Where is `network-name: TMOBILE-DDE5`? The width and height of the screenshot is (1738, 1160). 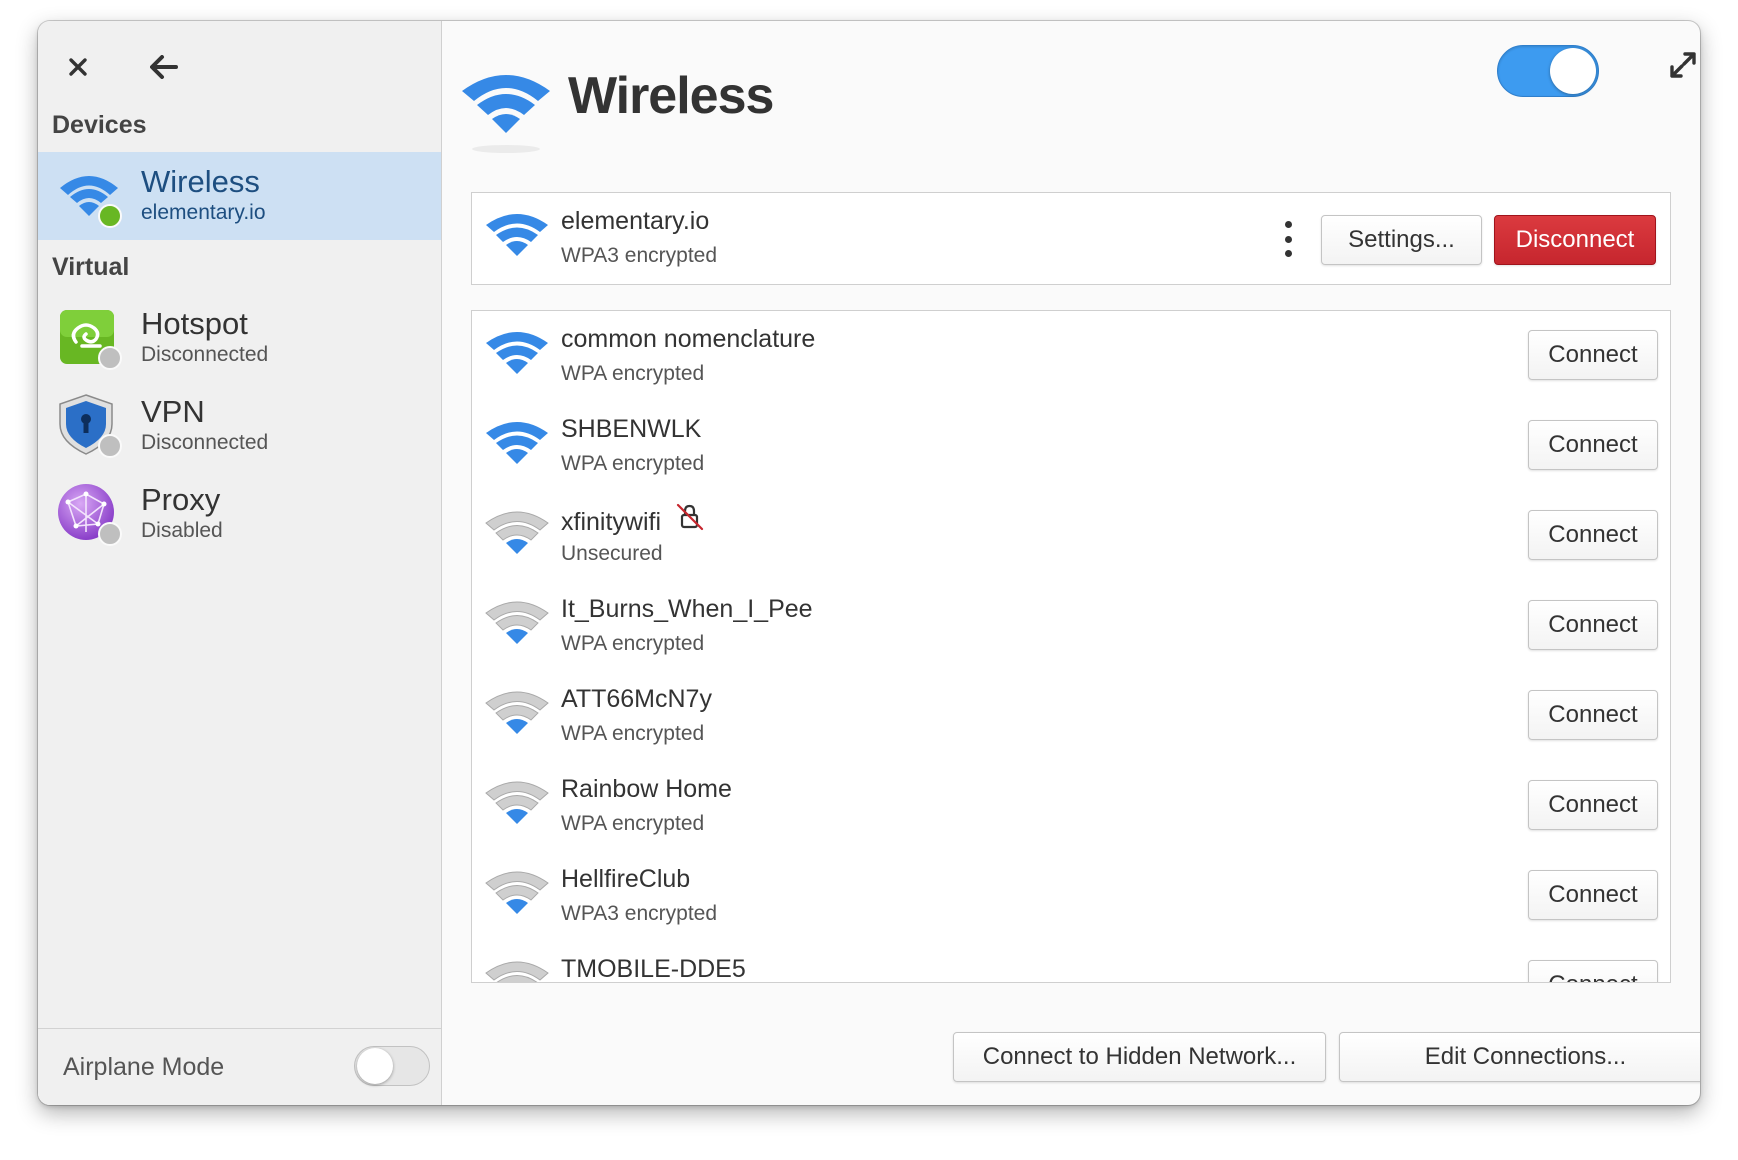
network-name: TMOBILE-DDE5 is located at coordinates (653, 969).